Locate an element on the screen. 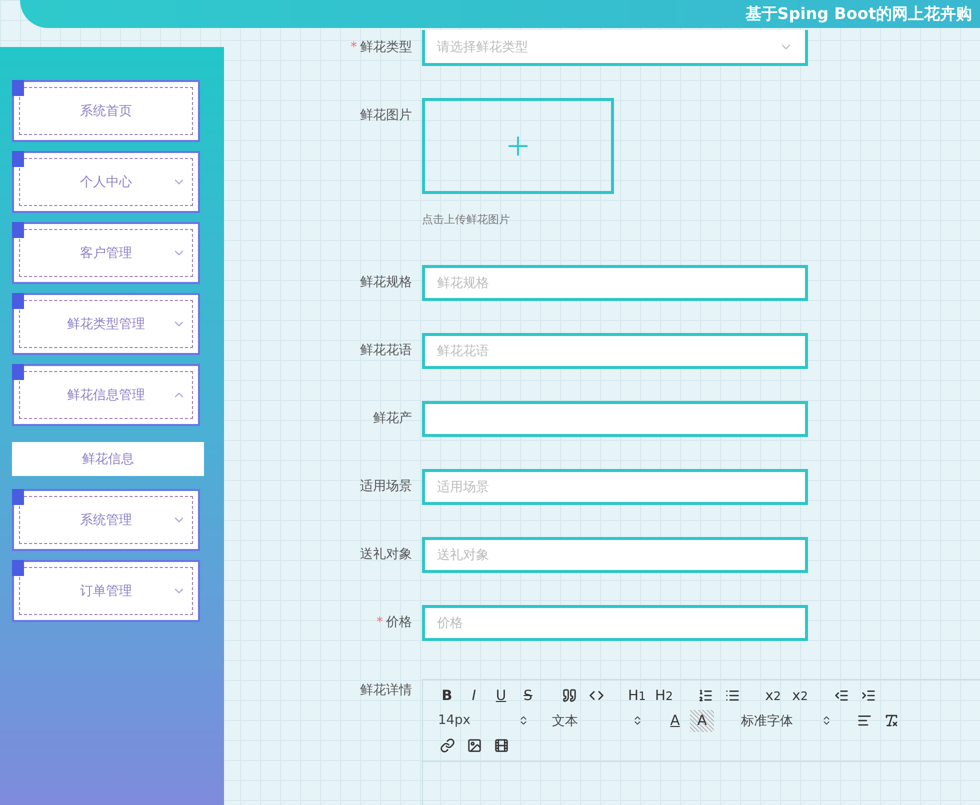 This screenshot has width=980, height=805. image-icon is located at coordinates (474, 745).